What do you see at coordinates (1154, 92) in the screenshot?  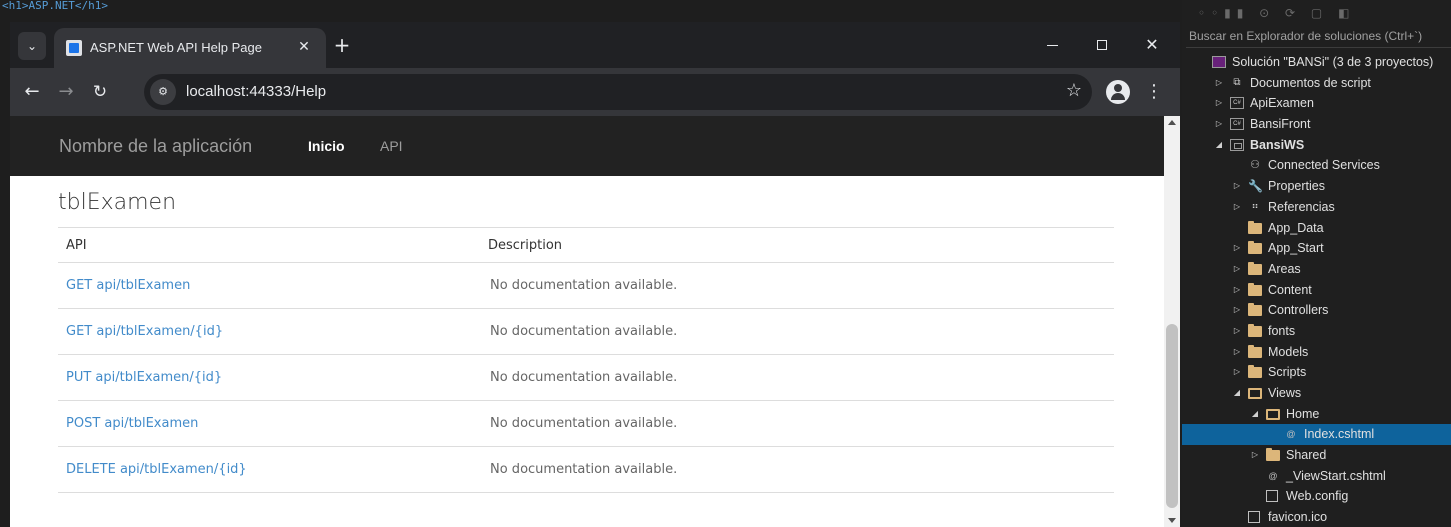 I see `browser-menu-button: ⋮` at bounding box center [1154, 92].